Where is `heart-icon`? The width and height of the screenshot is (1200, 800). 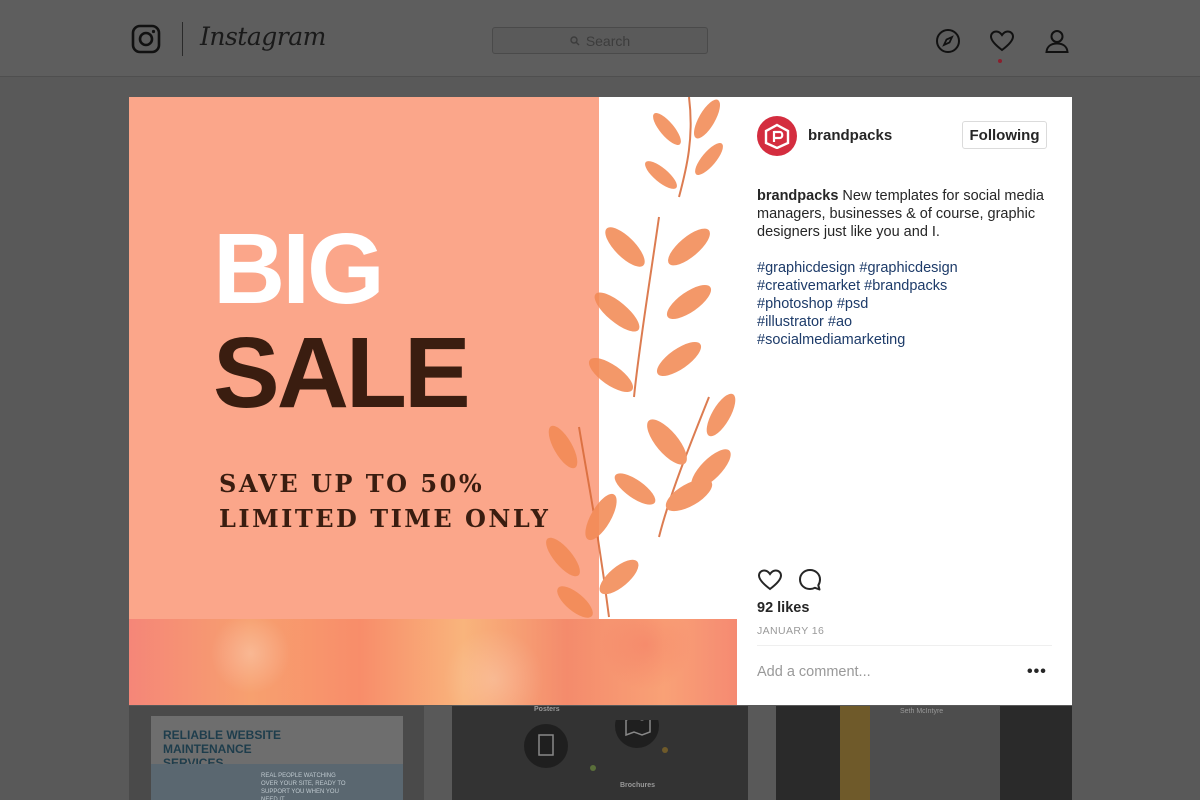 heart-icon is located at coordinates (1002, 41).